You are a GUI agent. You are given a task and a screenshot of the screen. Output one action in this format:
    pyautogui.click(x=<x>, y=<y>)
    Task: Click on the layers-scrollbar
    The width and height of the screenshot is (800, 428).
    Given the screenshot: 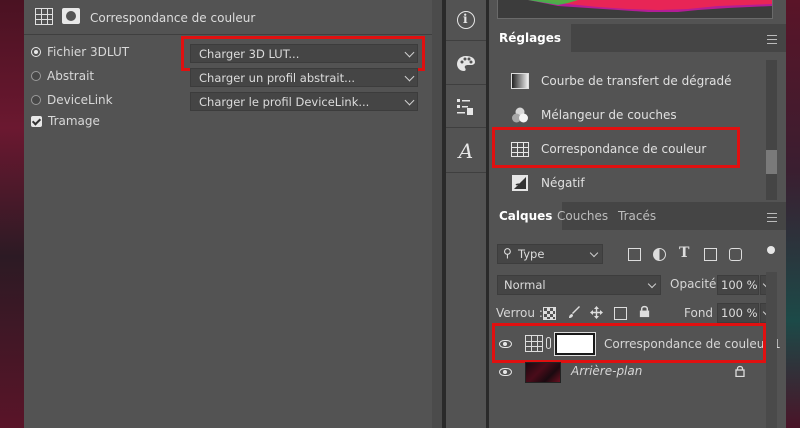 What is the action you would take?
    pyautogui.click(x=771, y=350)
    